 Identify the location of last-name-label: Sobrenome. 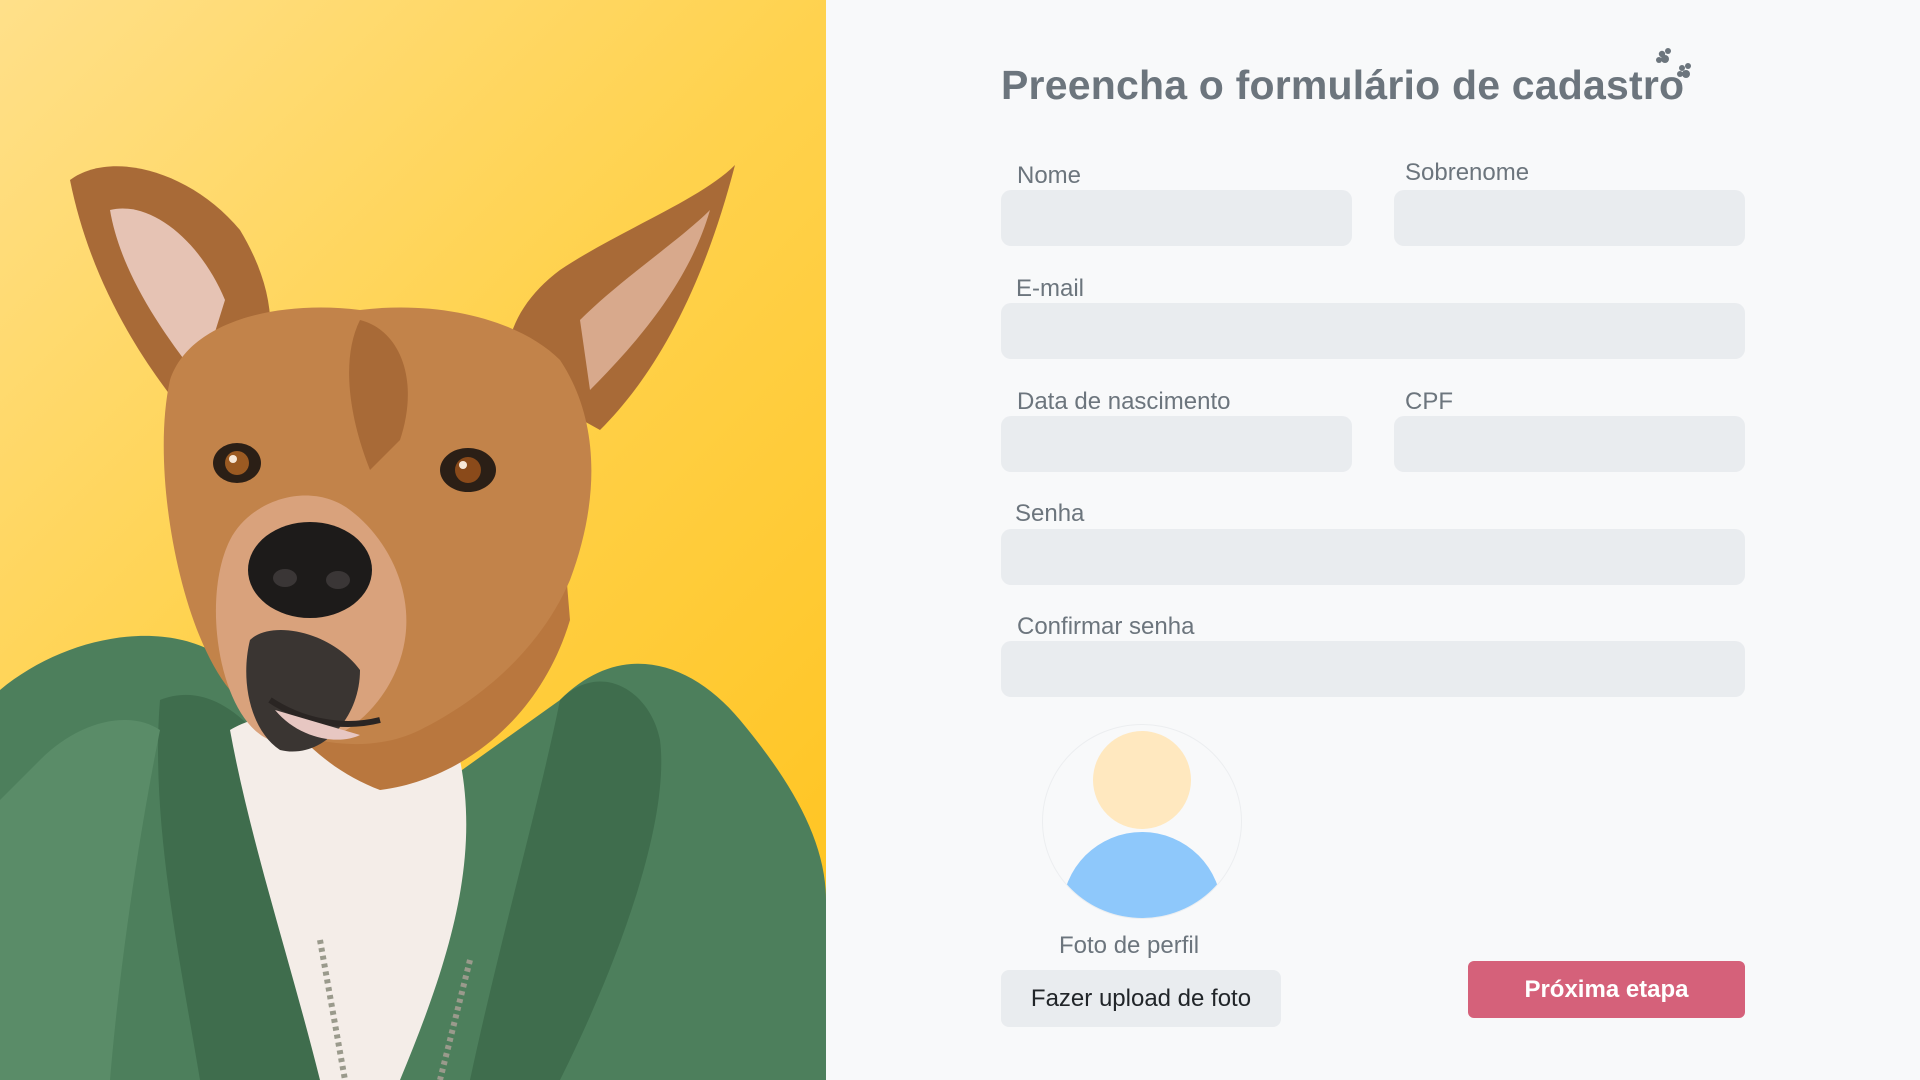
(1467, 172).